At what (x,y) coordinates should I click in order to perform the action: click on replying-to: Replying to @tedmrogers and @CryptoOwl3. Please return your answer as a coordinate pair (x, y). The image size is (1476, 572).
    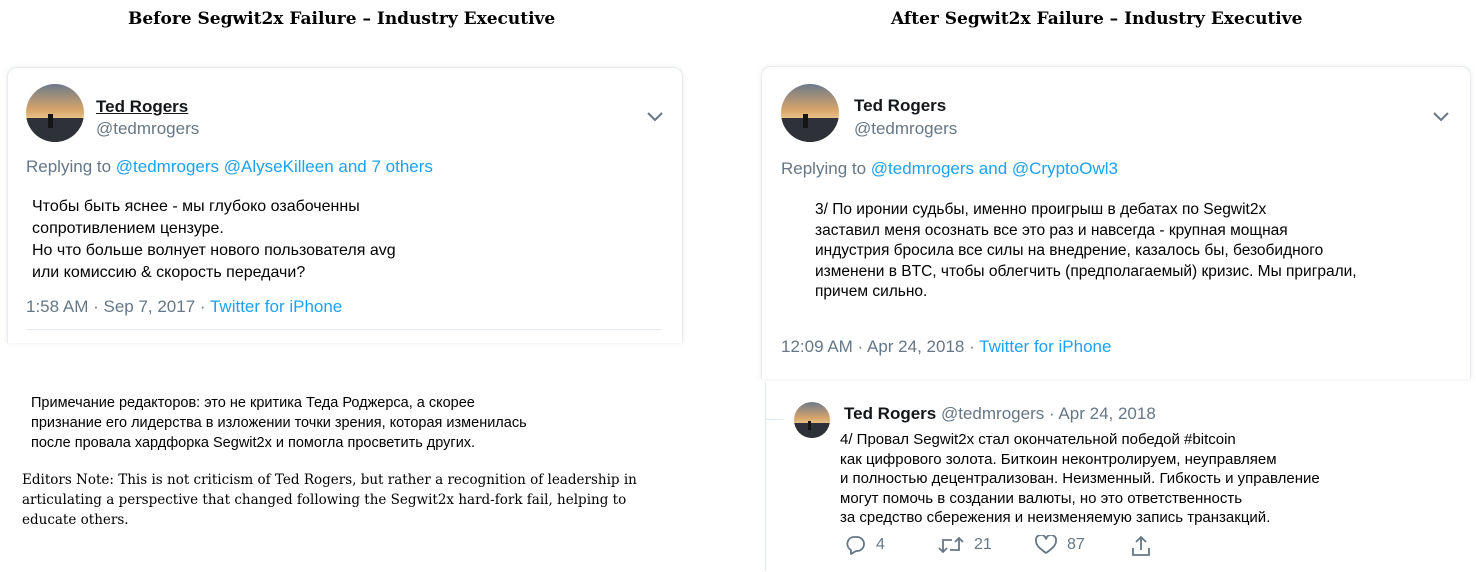
    Looking at the image, I should click on (949, 169).